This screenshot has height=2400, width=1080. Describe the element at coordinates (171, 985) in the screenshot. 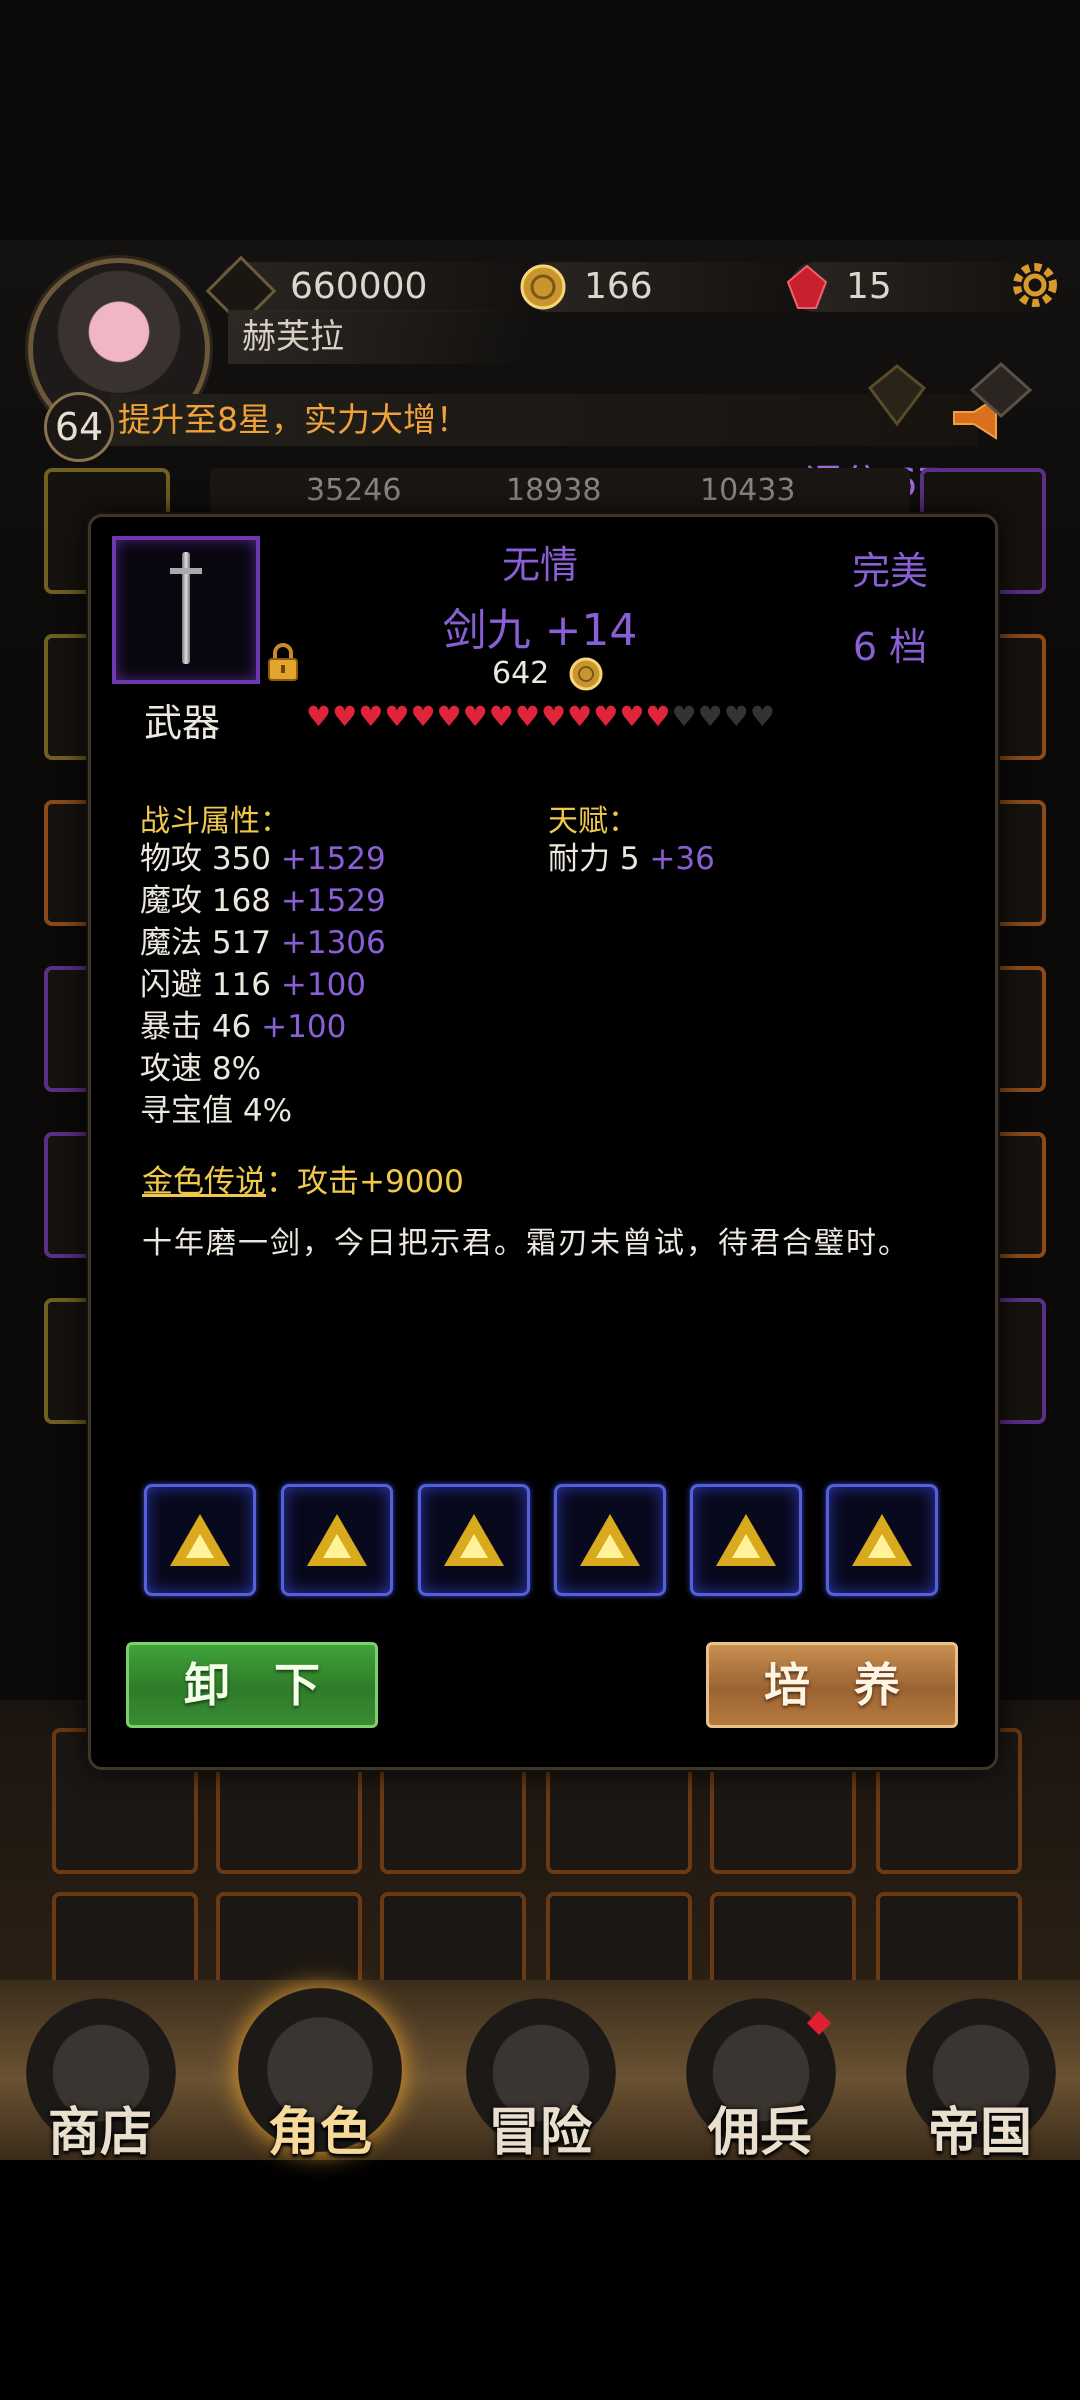

I see `stat-name: 闪避` at that location.